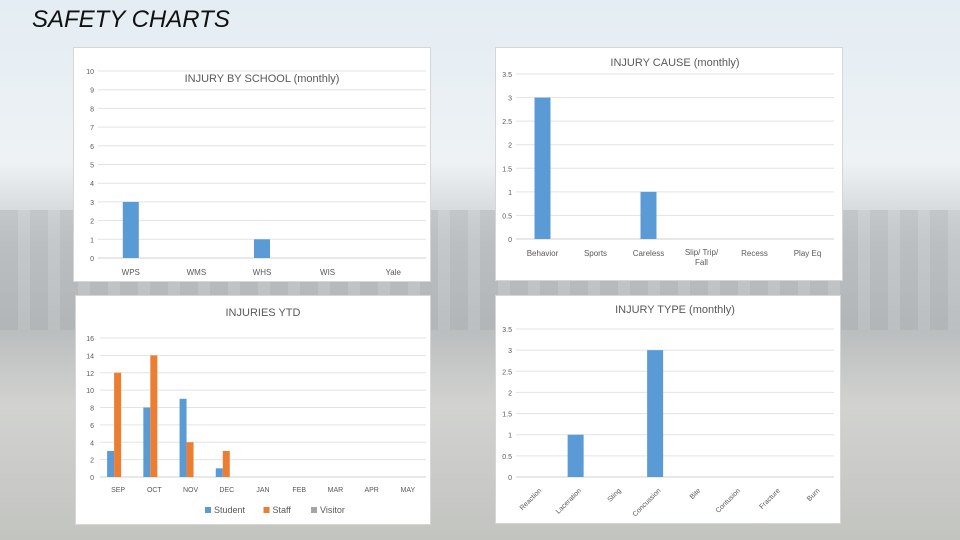 The image size is (960, 540). Describe the element at coordinates (332, 510) in the screenshot. I see `legend-label-visitor: Visitor` at that location.